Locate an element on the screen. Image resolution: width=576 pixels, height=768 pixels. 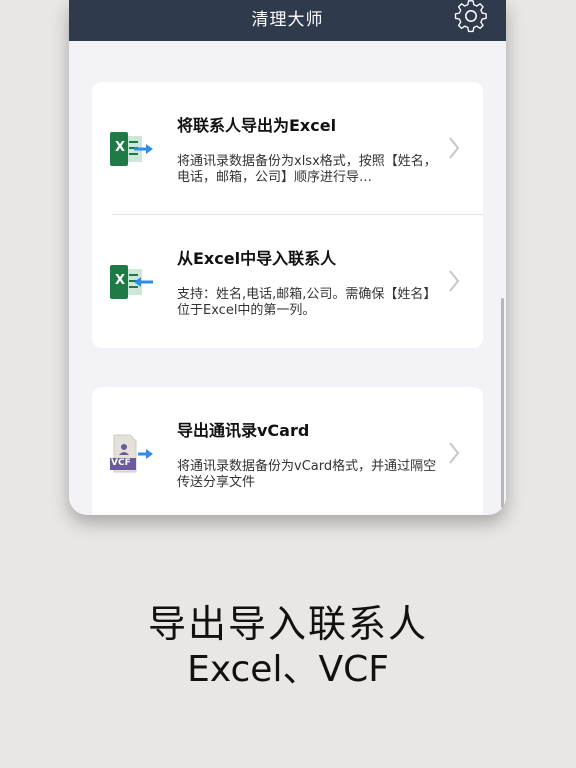
gear-icon is located at coordinates (471, 17).